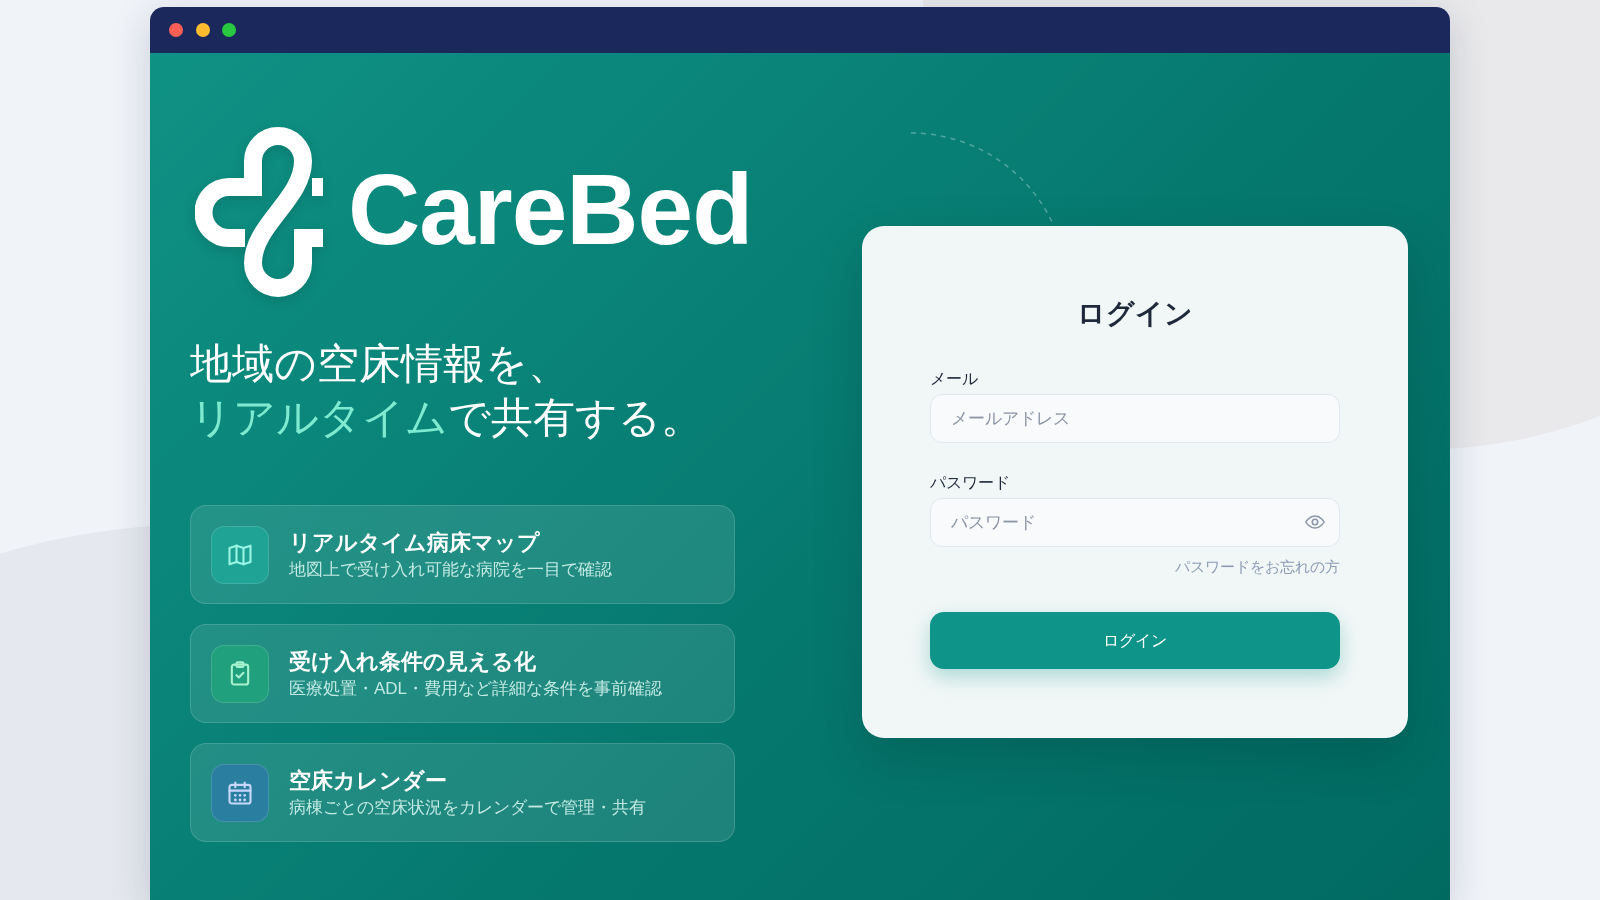  Describe the element at coordinates (954, 379) in the screenshot. I see `field-label: メール` at that location.